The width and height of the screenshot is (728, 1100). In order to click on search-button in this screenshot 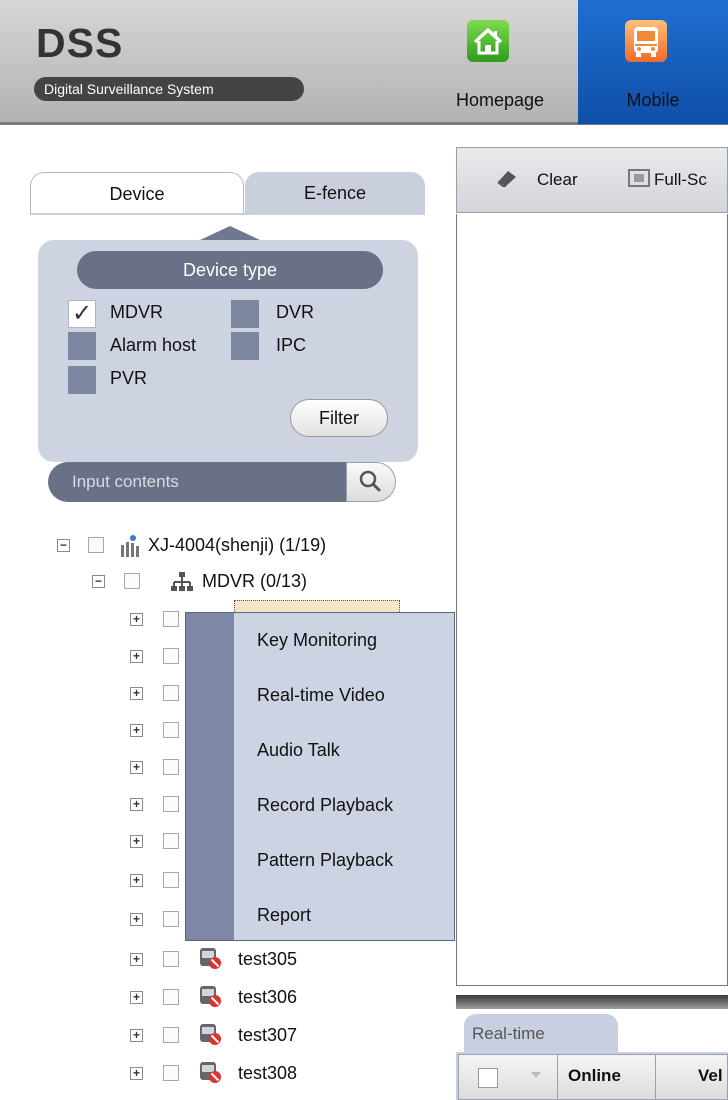, I will do `click(371, 482)`.